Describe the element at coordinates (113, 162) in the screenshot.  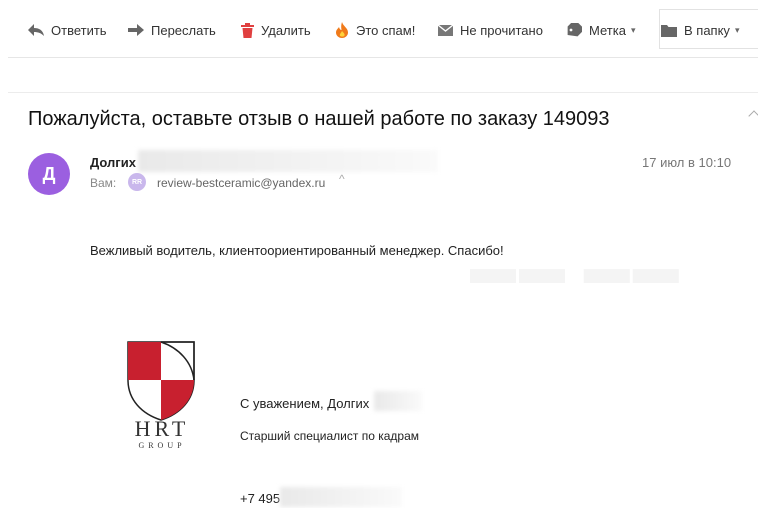
I see `sender-name: Долгих` at that location.